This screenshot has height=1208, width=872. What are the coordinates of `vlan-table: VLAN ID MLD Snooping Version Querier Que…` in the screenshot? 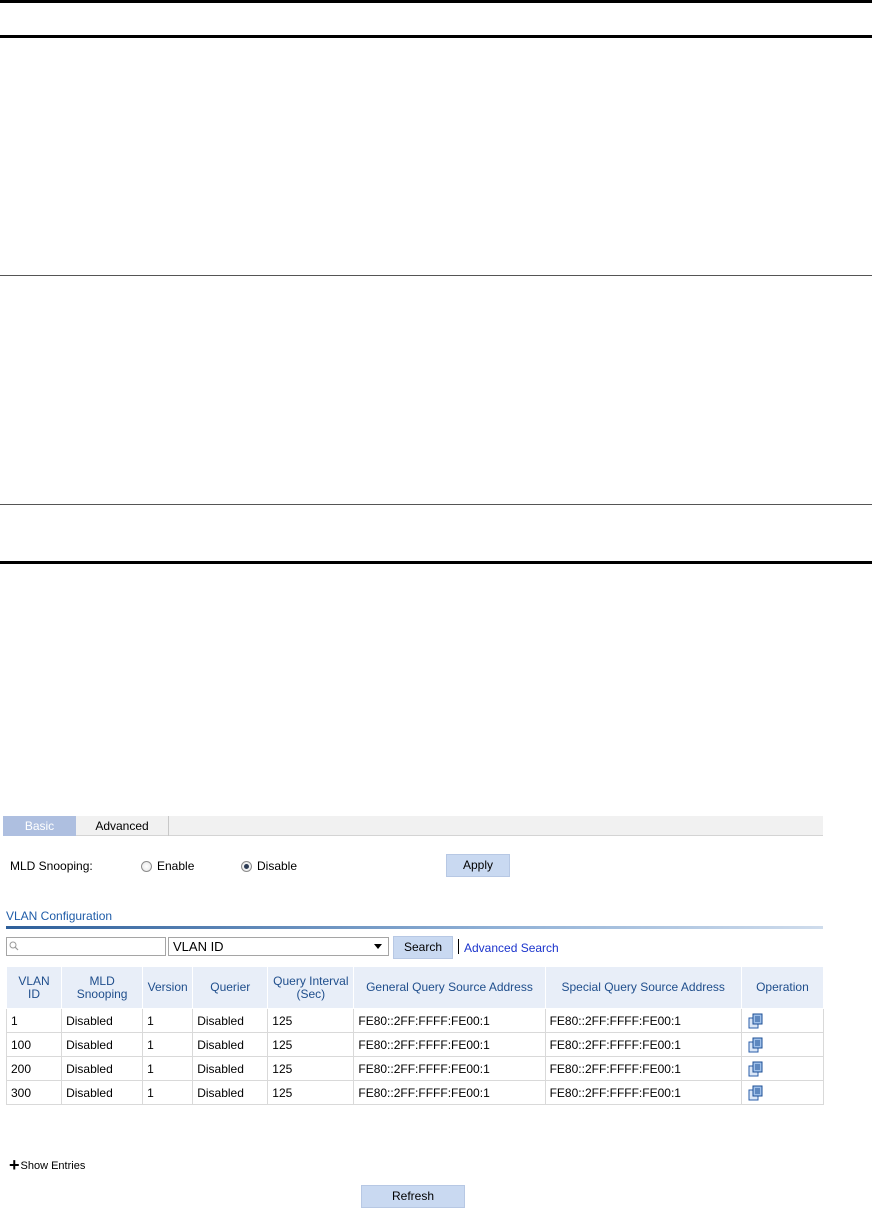 It's located at (415, 1035).